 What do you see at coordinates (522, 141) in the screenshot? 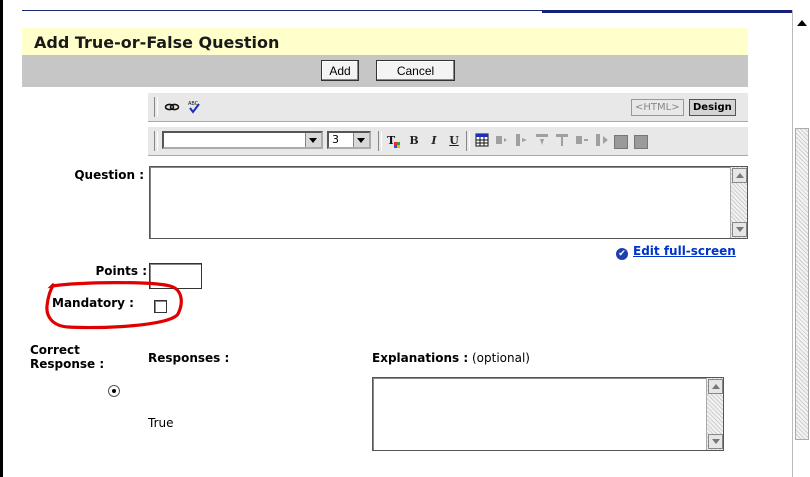
I see `insert-column-icon` at bounding box center [522, 141].